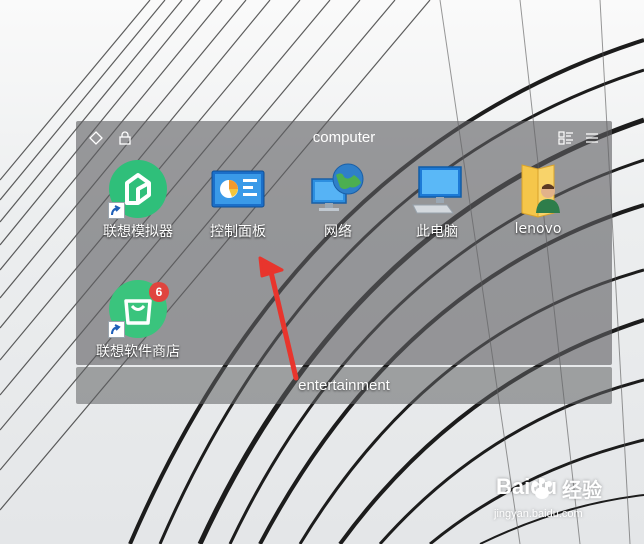 The height and width of the screenshot is (544, 644). I want to click on group-header: computer, so click(344, 138).